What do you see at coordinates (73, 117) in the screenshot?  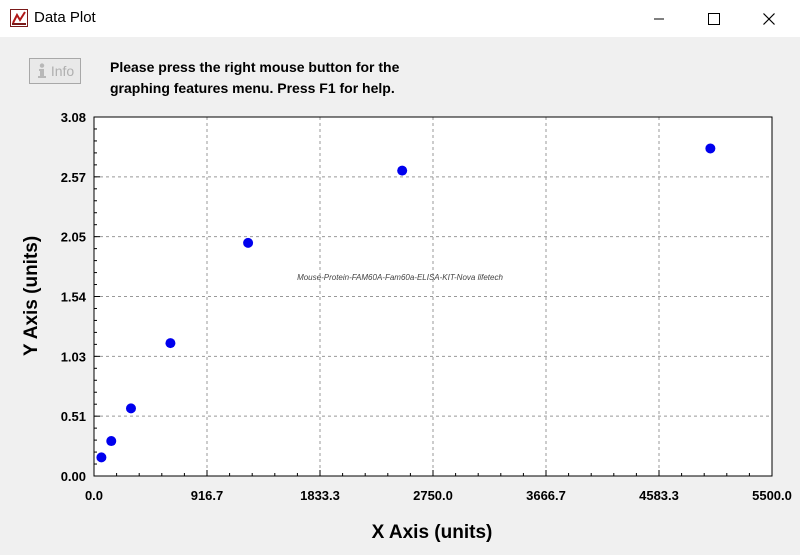 I see `y-tick-label: 3.08` at bounding box center [73, 117].